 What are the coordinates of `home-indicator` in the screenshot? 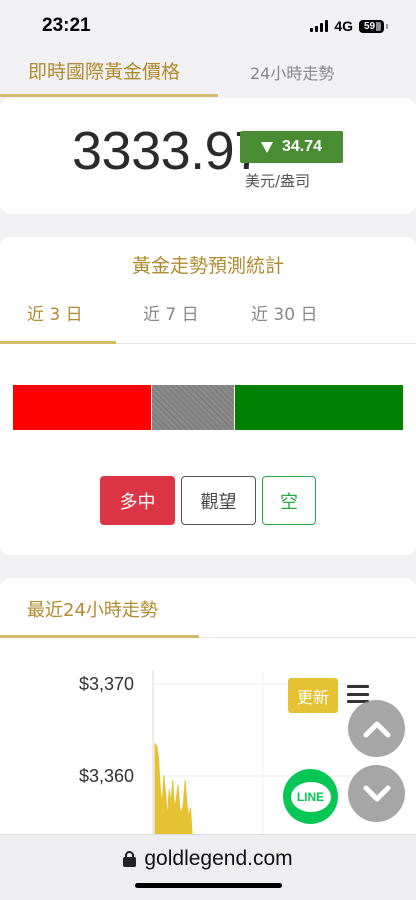 It's located at (208, 885).